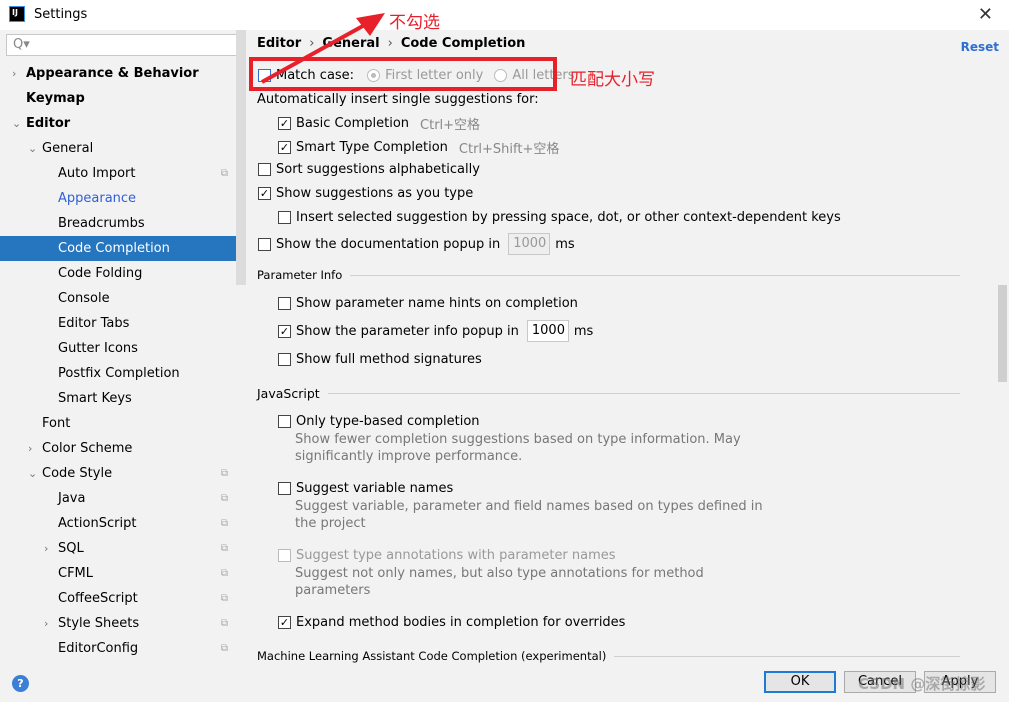  I want to click on annotation-uncheck: 不勾选, so click(414, 23).